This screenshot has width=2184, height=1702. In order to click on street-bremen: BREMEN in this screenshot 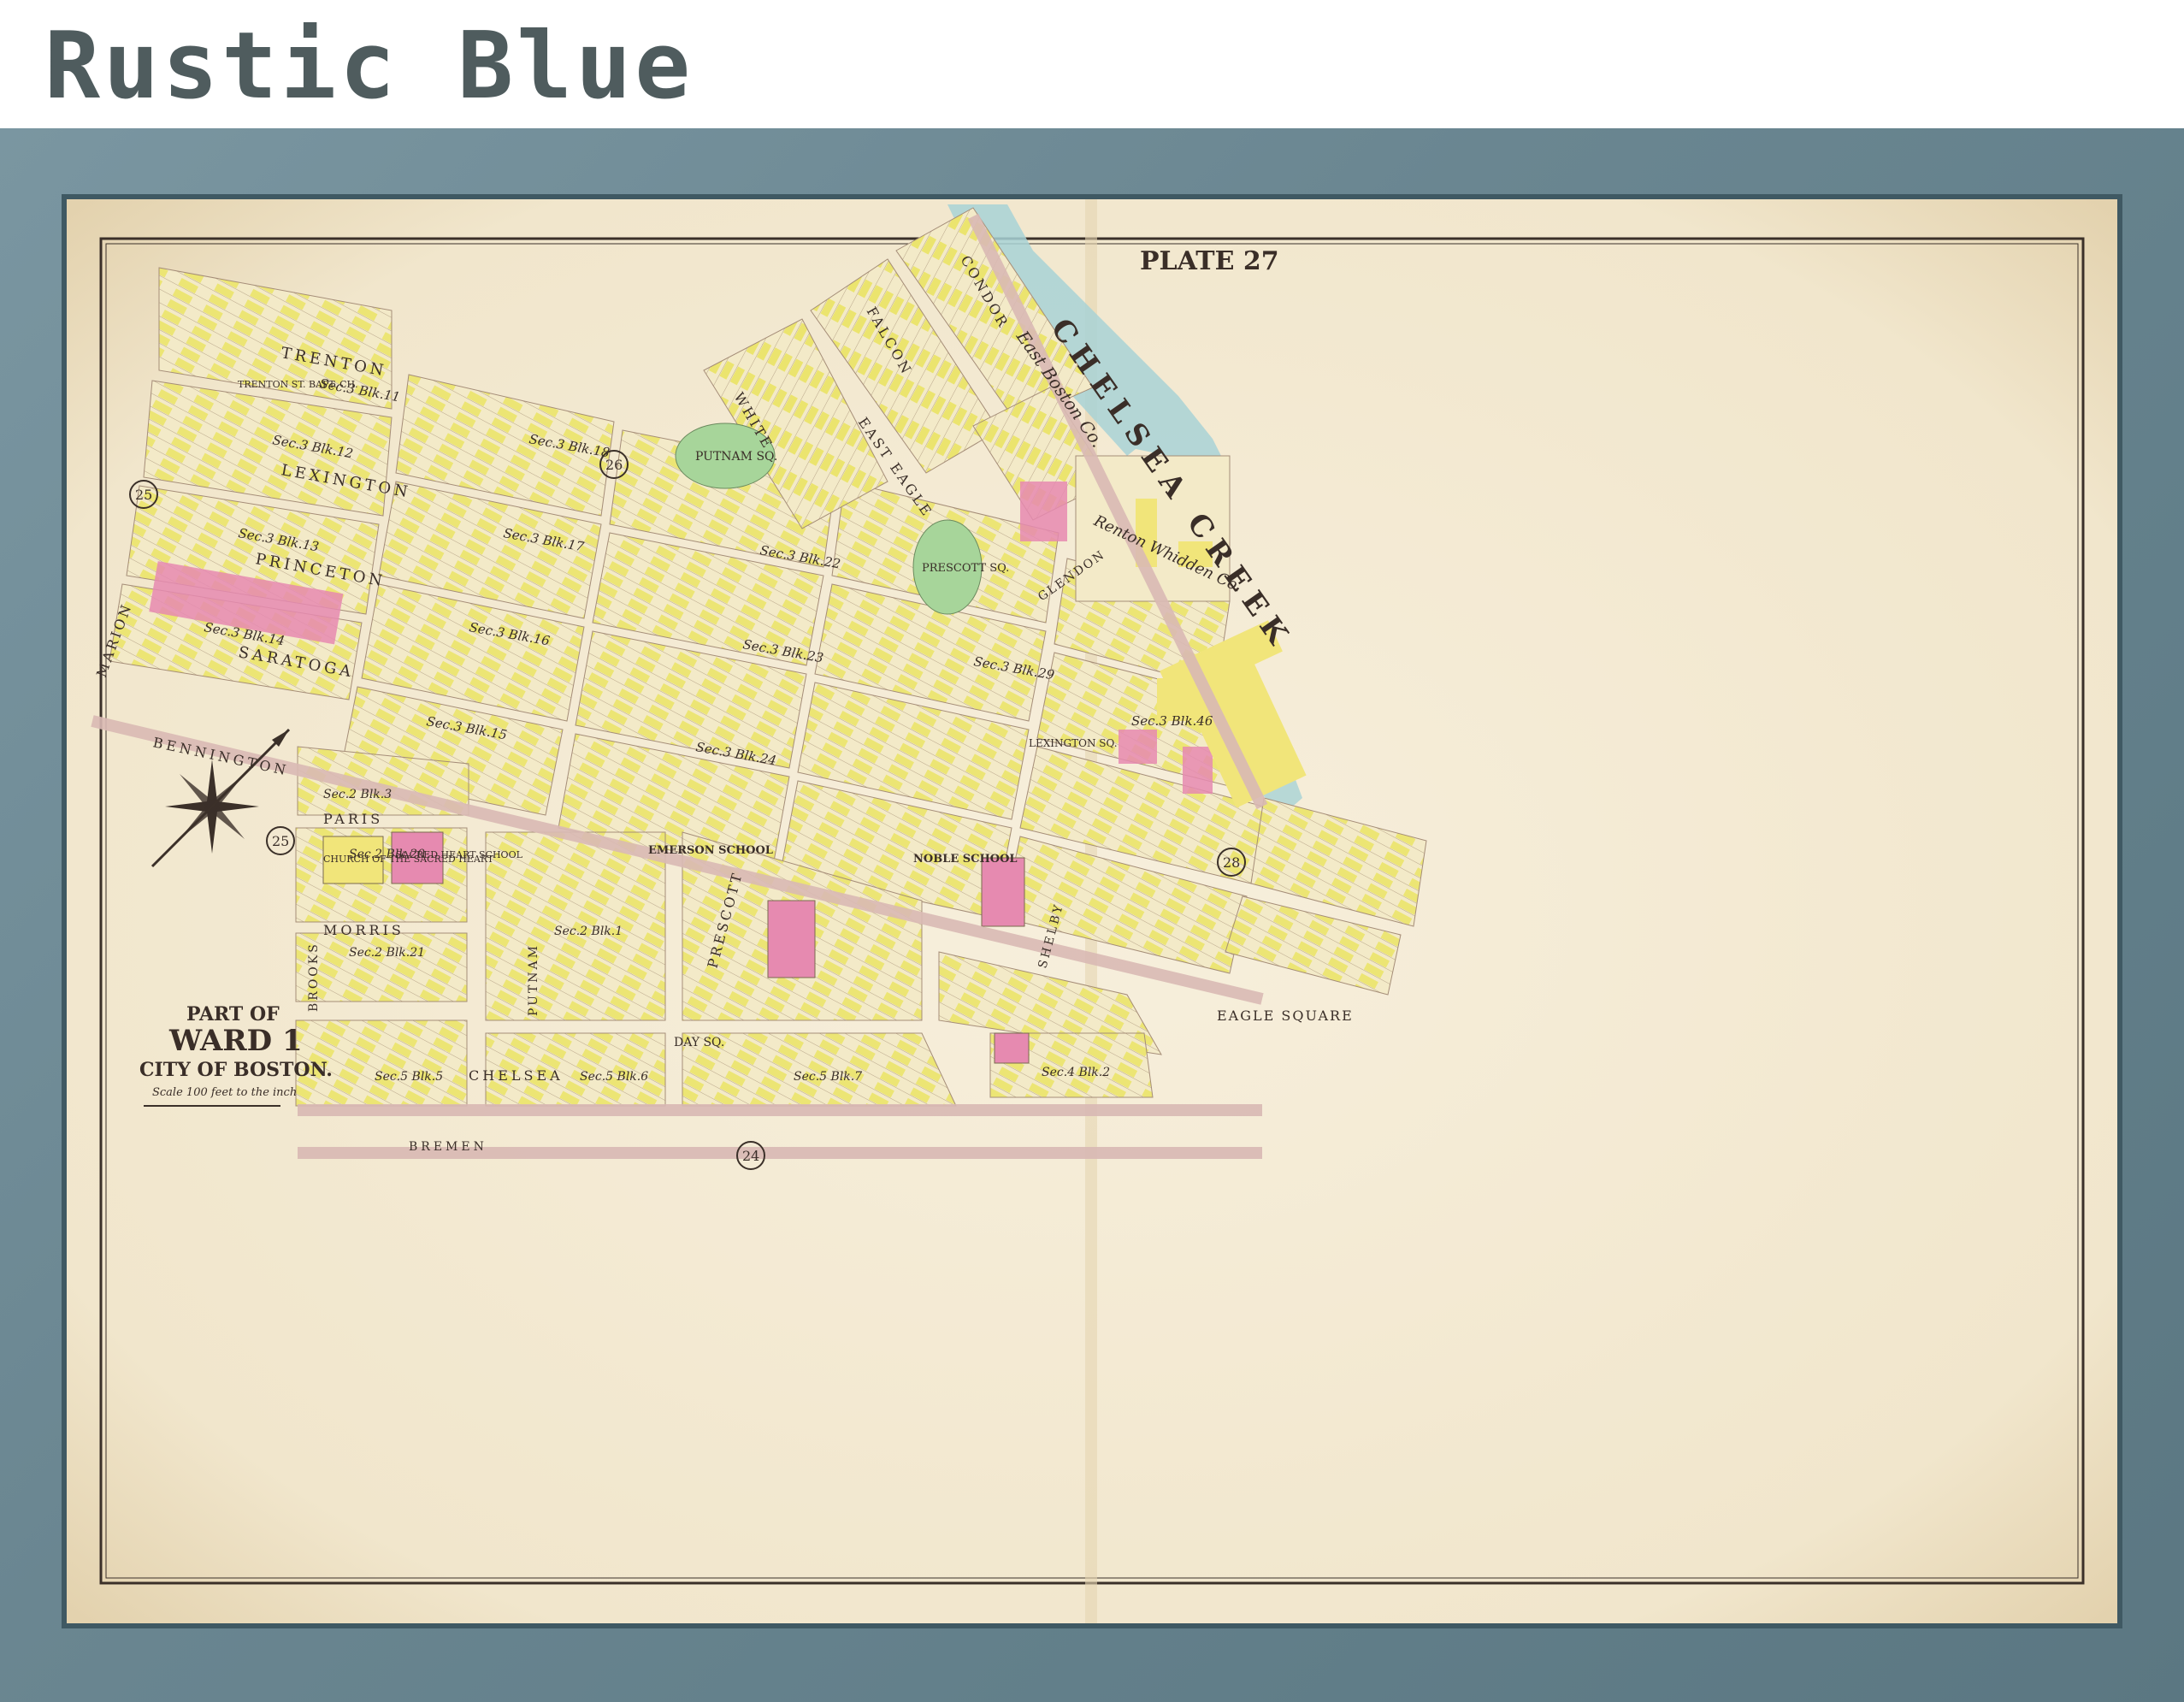, I will do `click(448, 1147)`.